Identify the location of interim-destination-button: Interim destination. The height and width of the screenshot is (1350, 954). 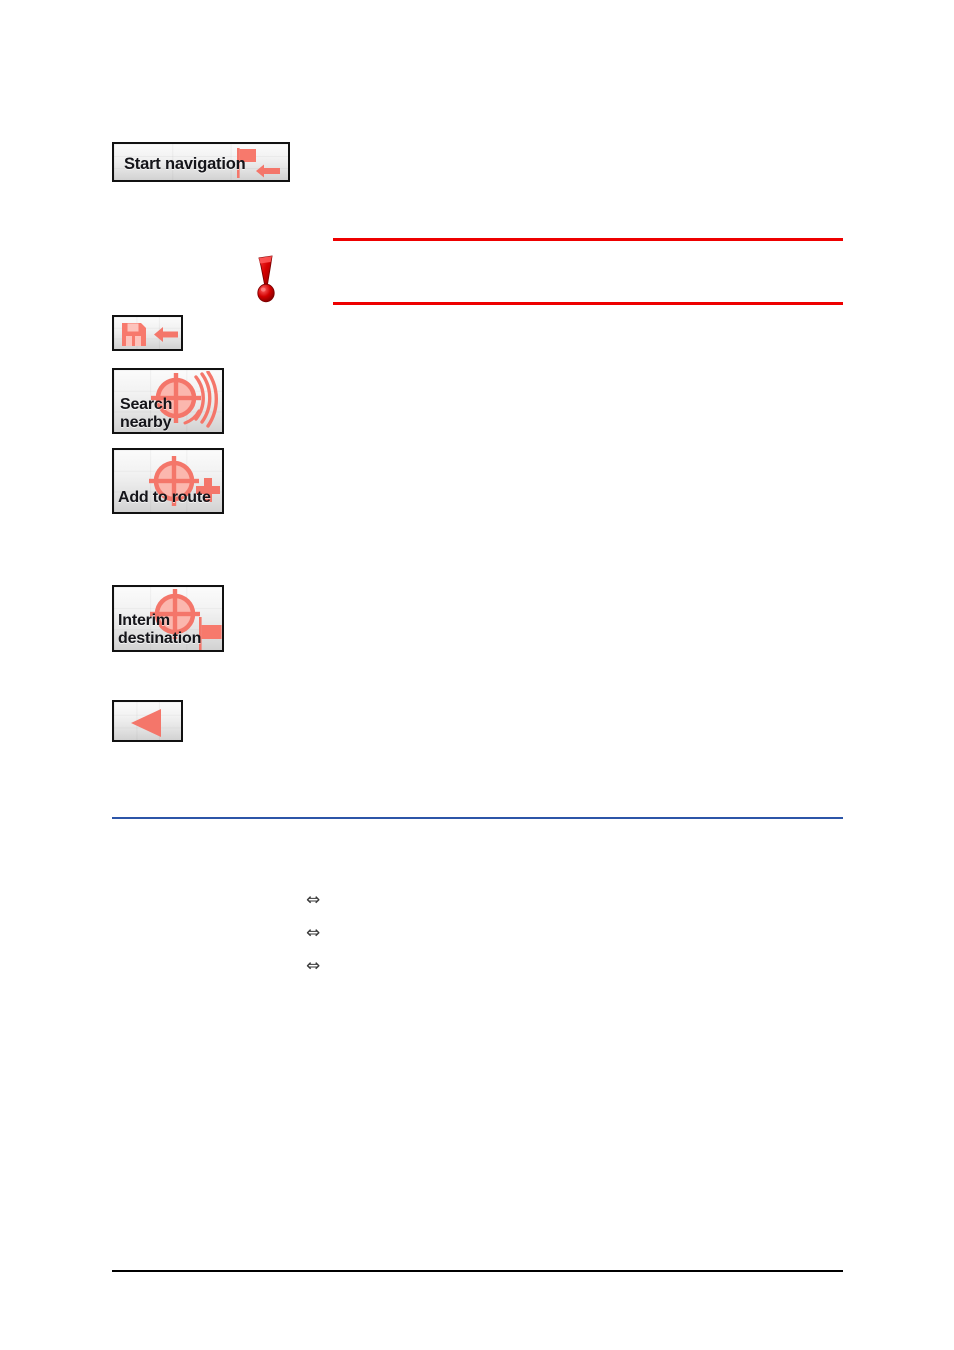
(168, 618).